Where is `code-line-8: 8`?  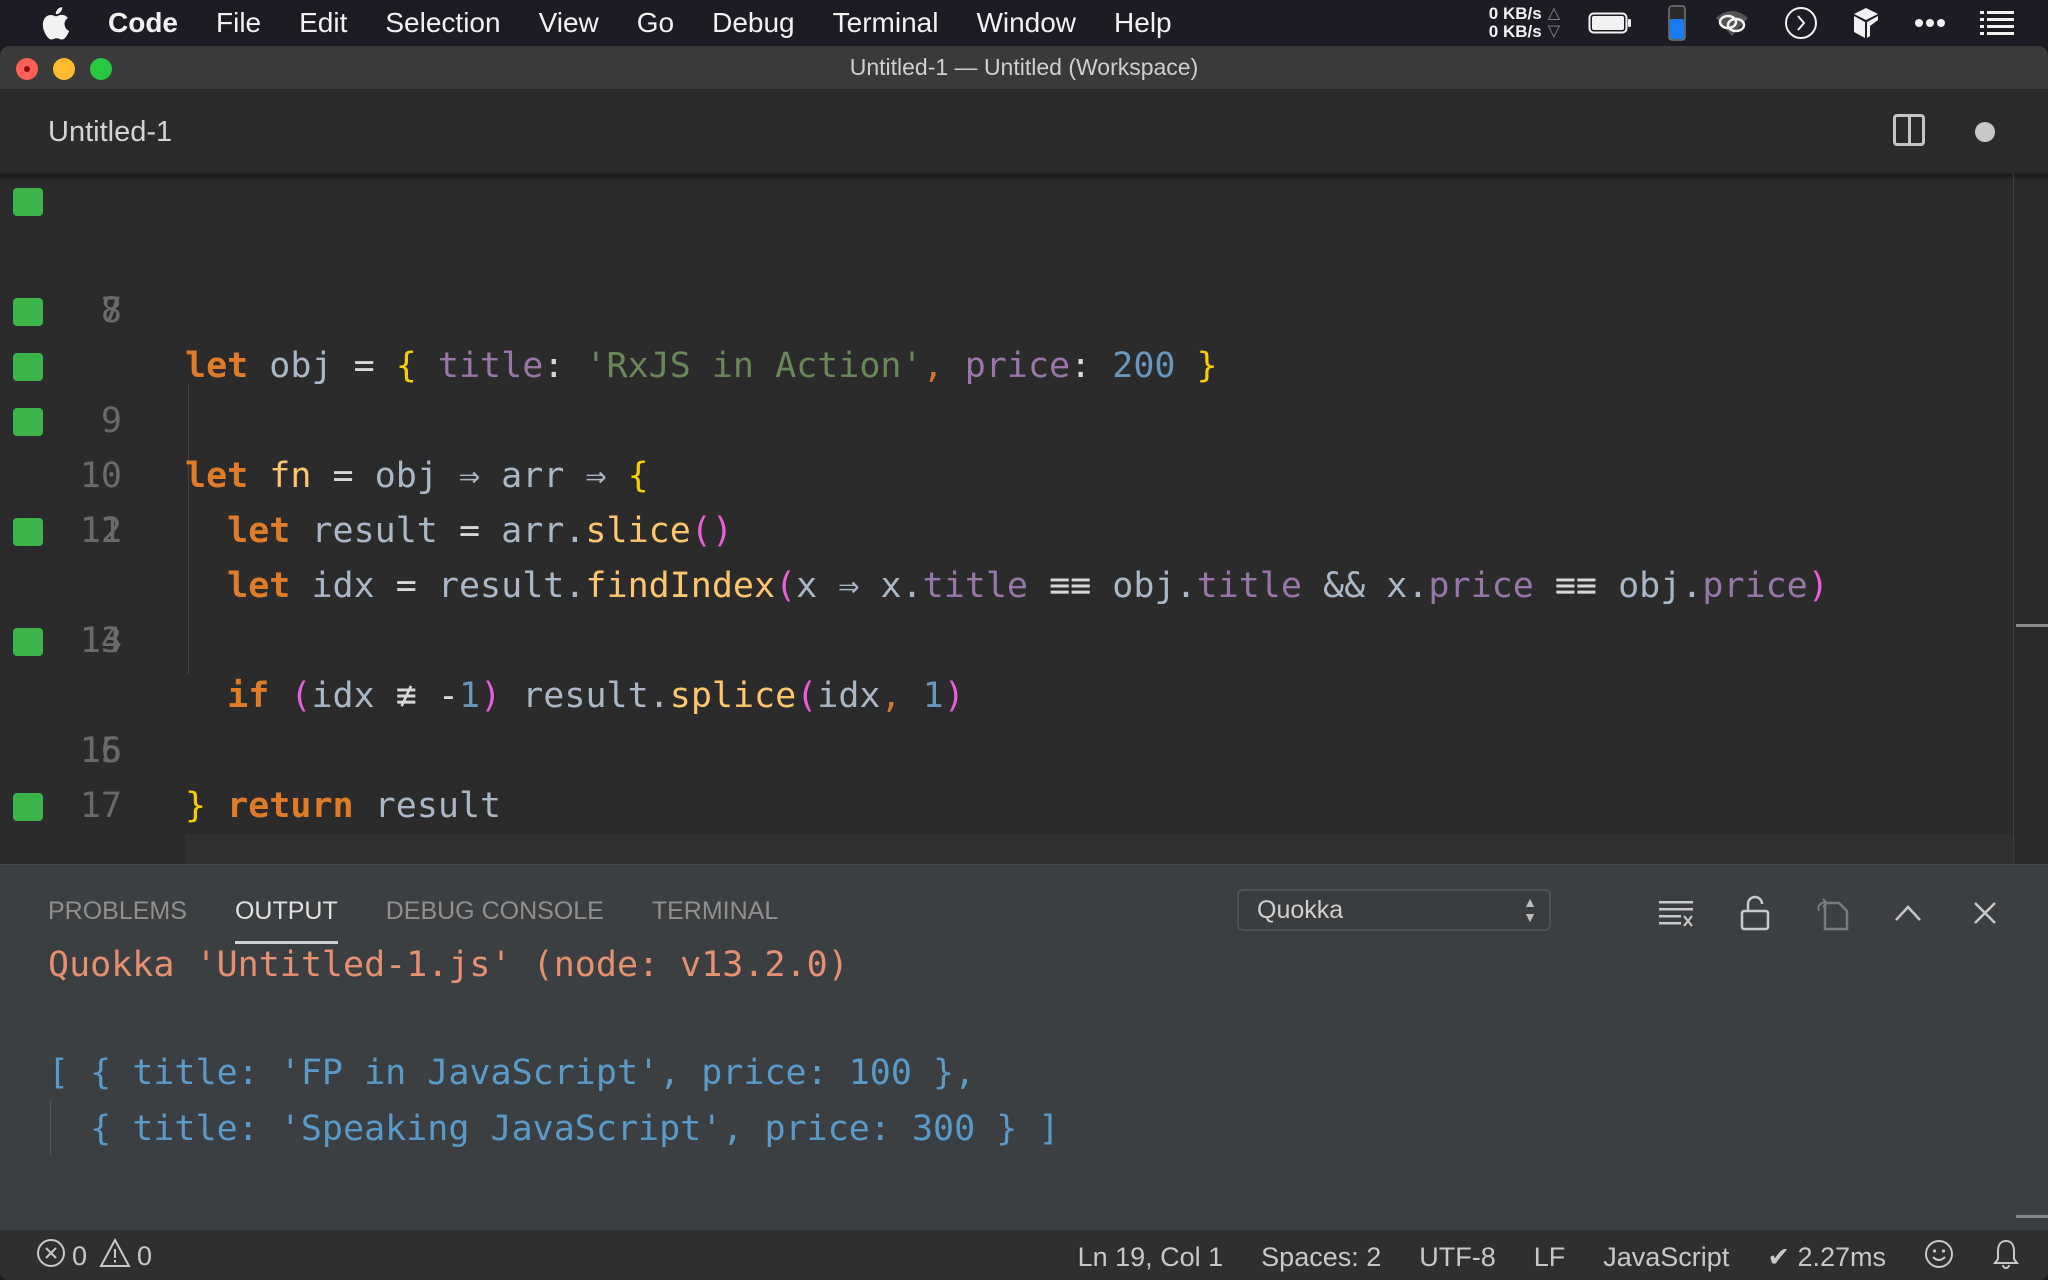
code-line-8: 8 is located at coordinates (1007, 280).